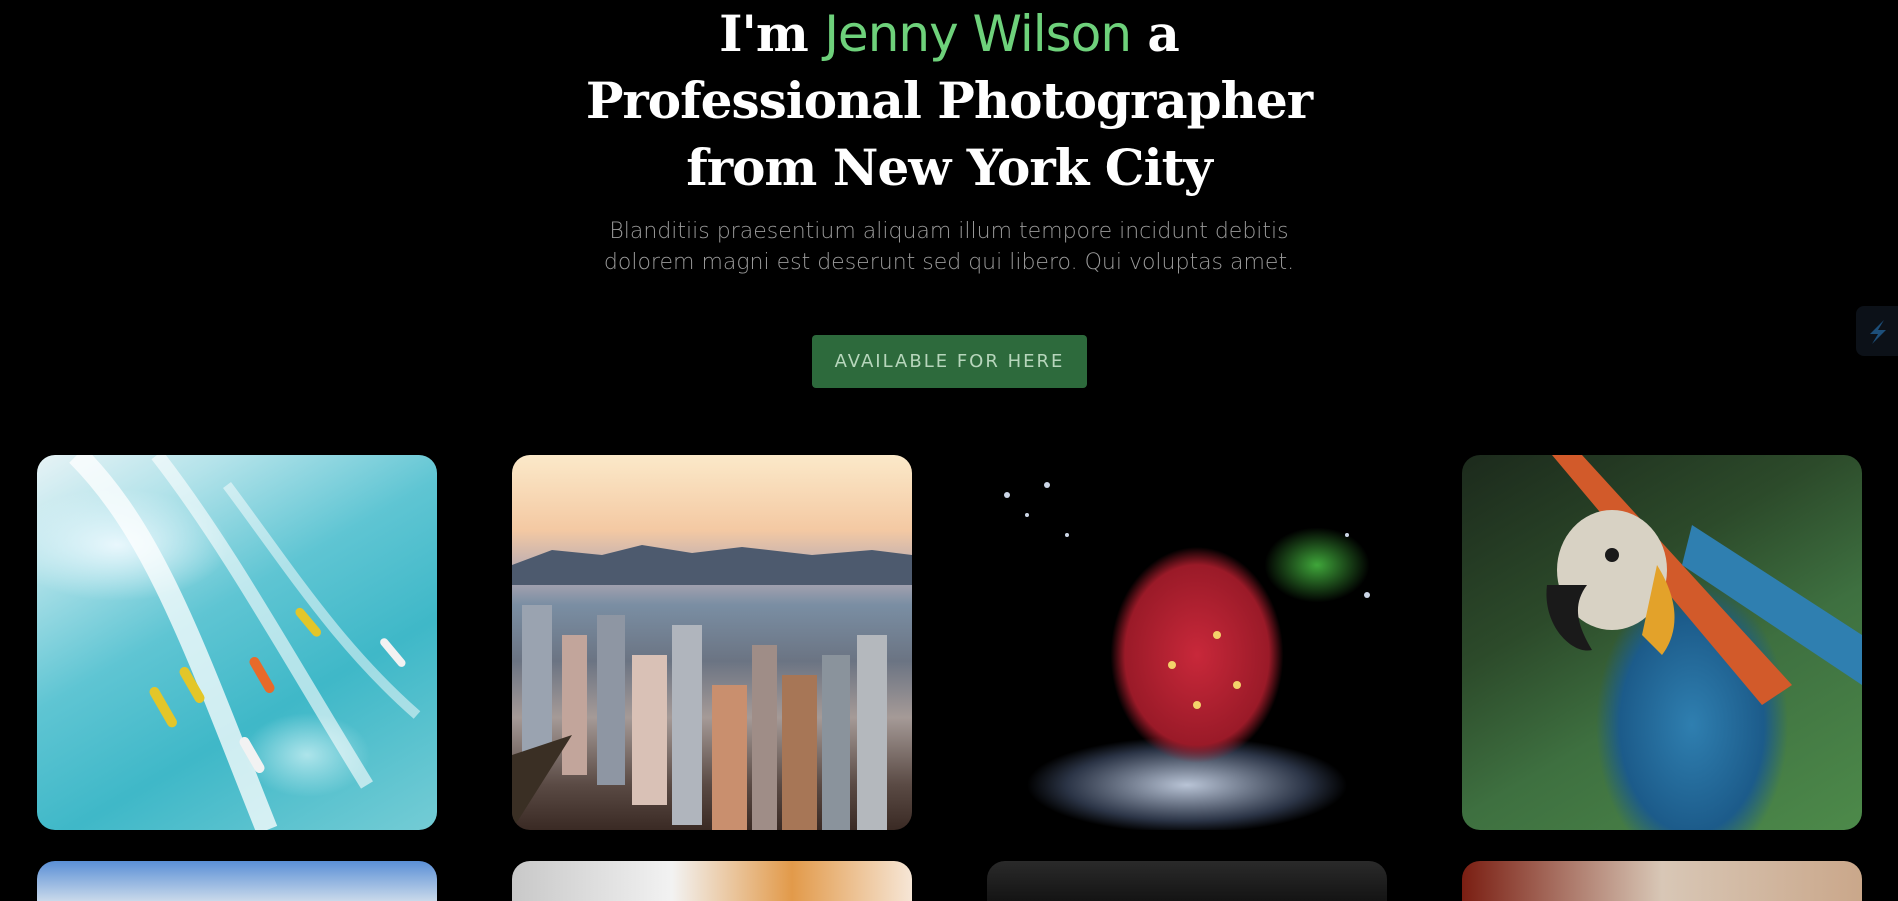  Describe the element at coordinates (978, 34) in the screenshot. I see `photographer-name: Jenny Wilson` at that location.